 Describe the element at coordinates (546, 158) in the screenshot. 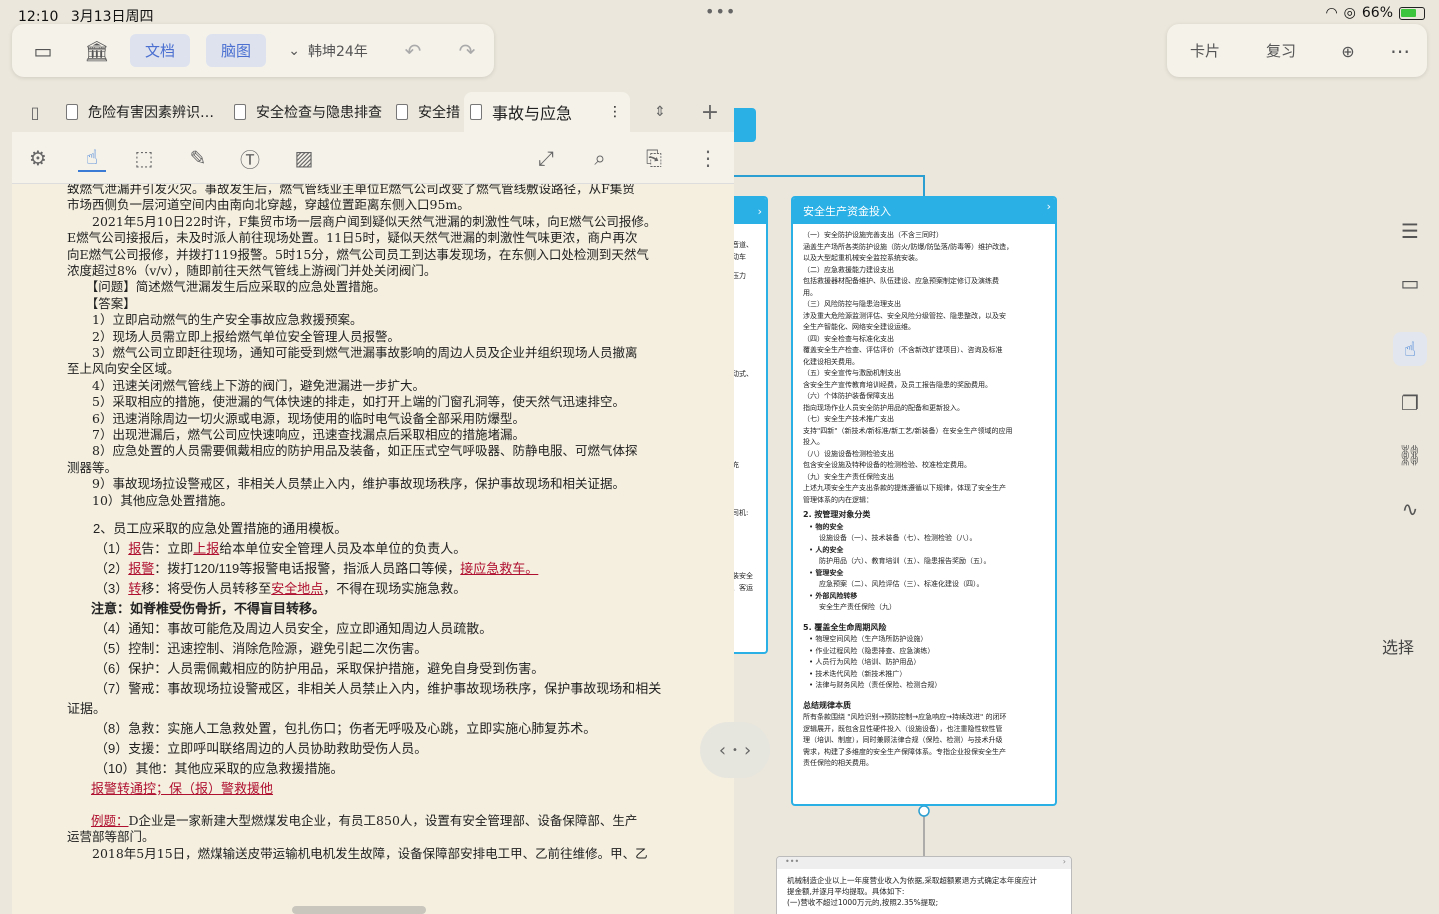

I see `fit-screen-icon: ⤢` at that location.